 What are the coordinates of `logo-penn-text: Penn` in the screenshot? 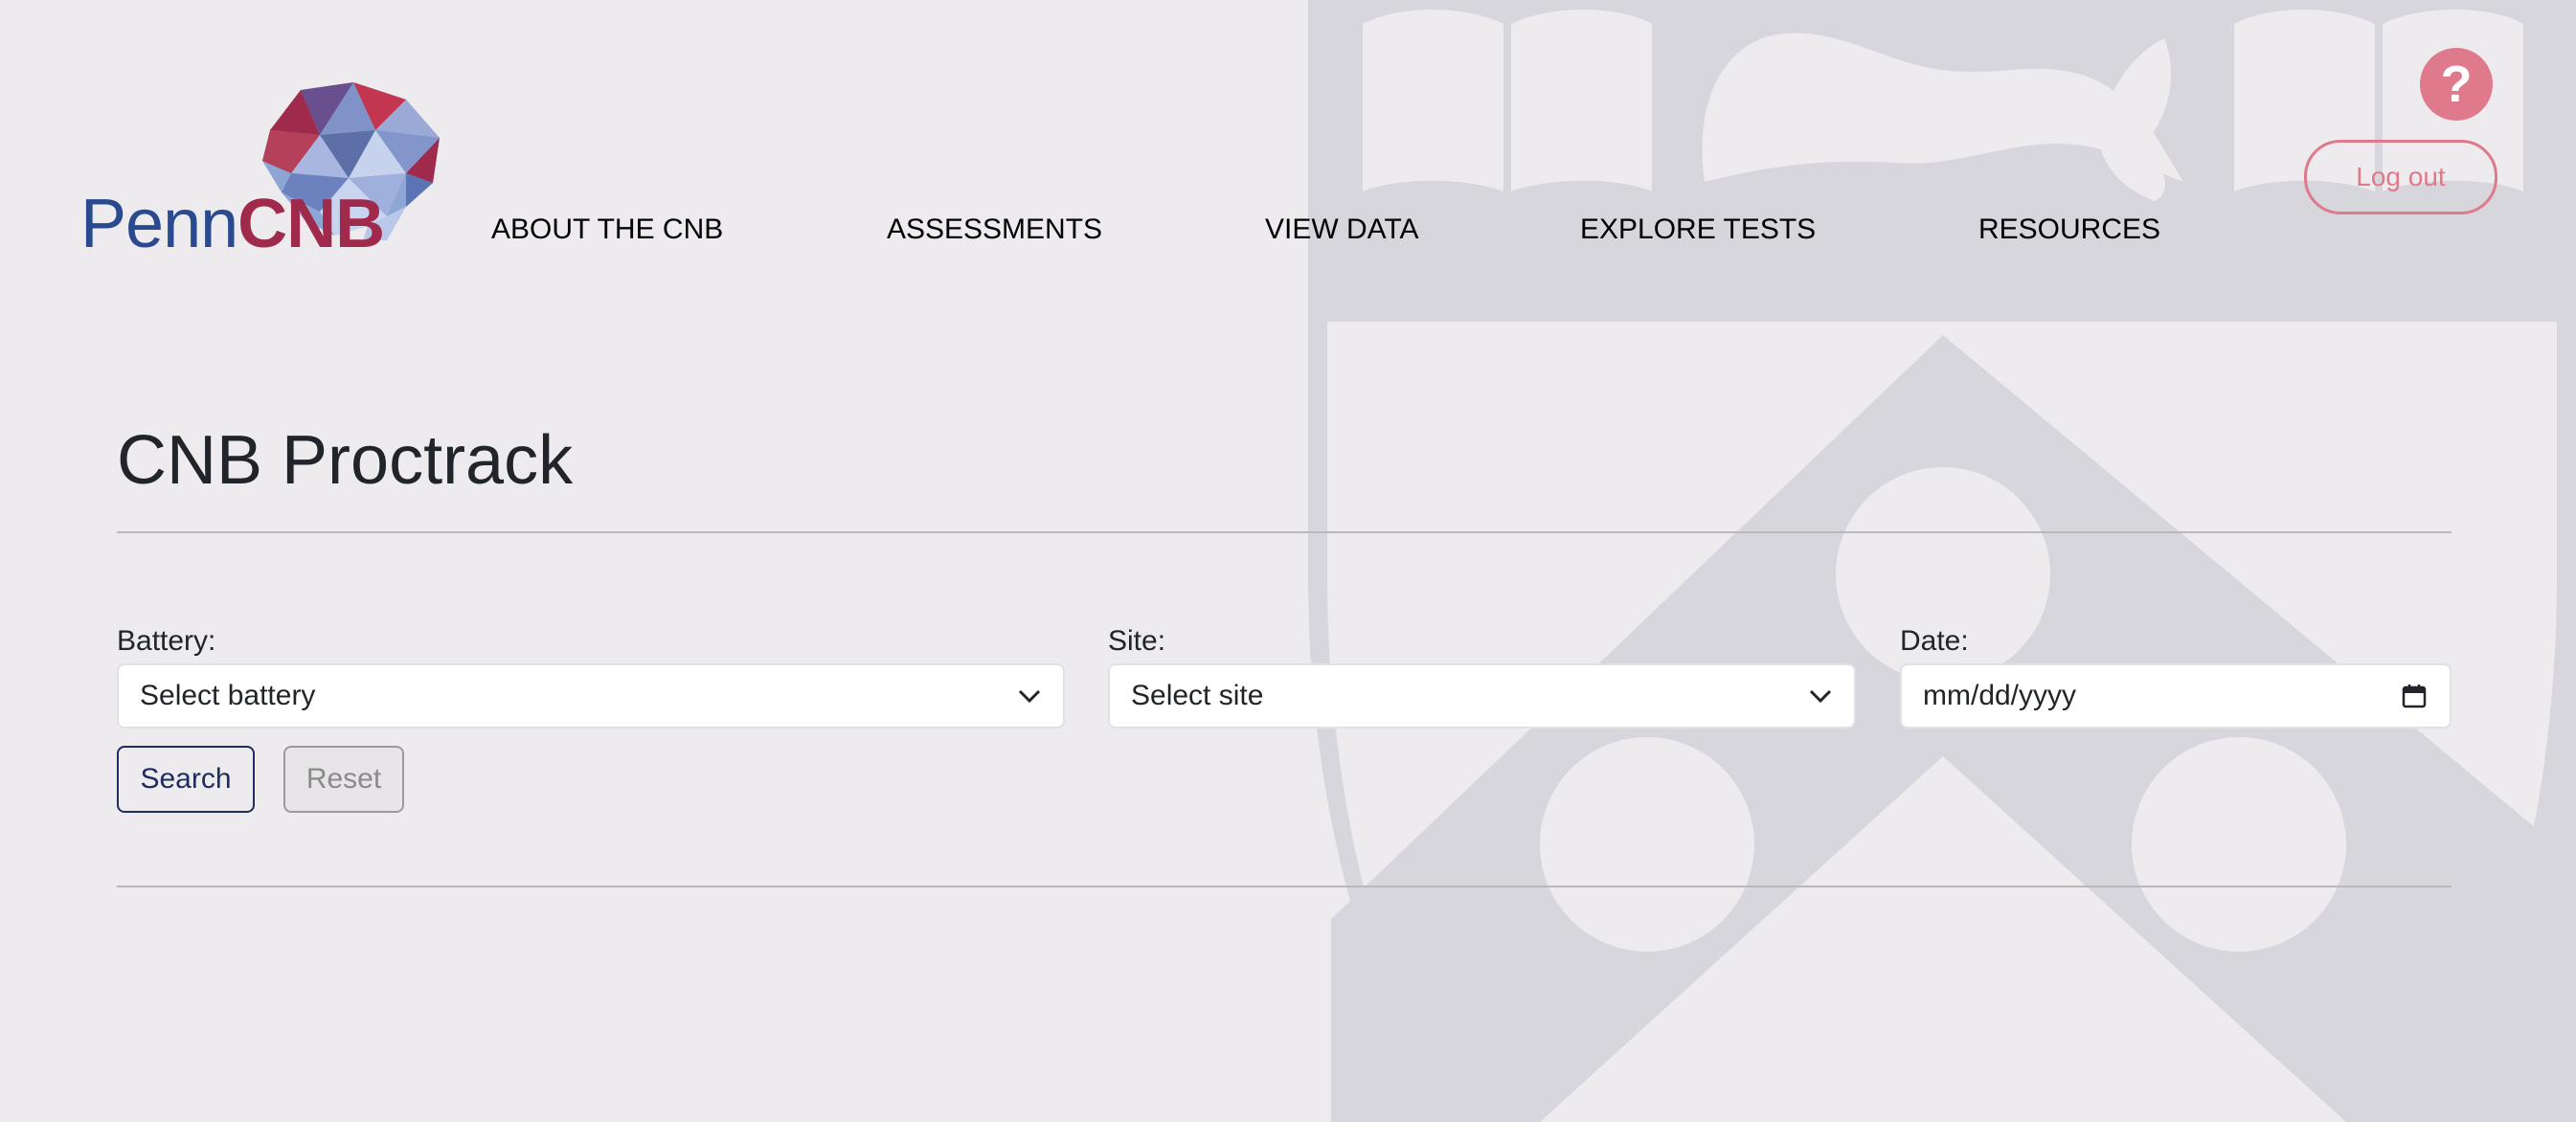 It's located at (159, 224).